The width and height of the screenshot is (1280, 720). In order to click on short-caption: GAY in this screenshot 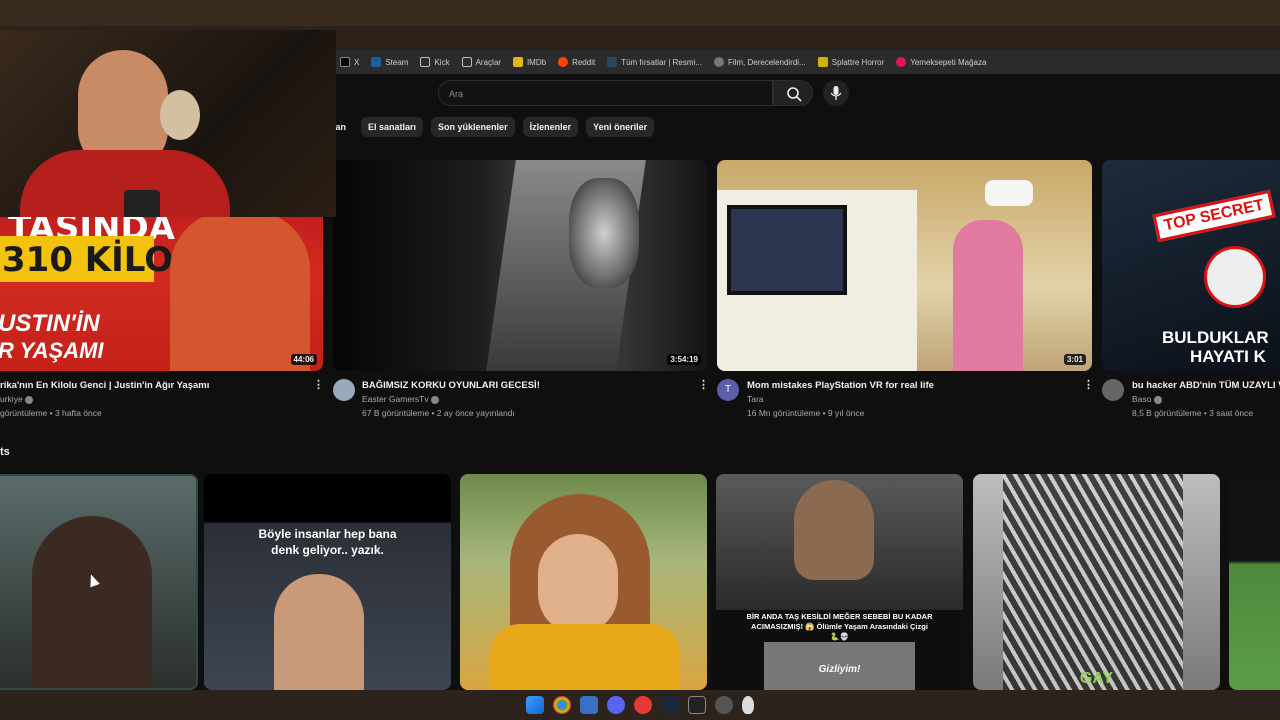, I will do `click(1096, 678)`.